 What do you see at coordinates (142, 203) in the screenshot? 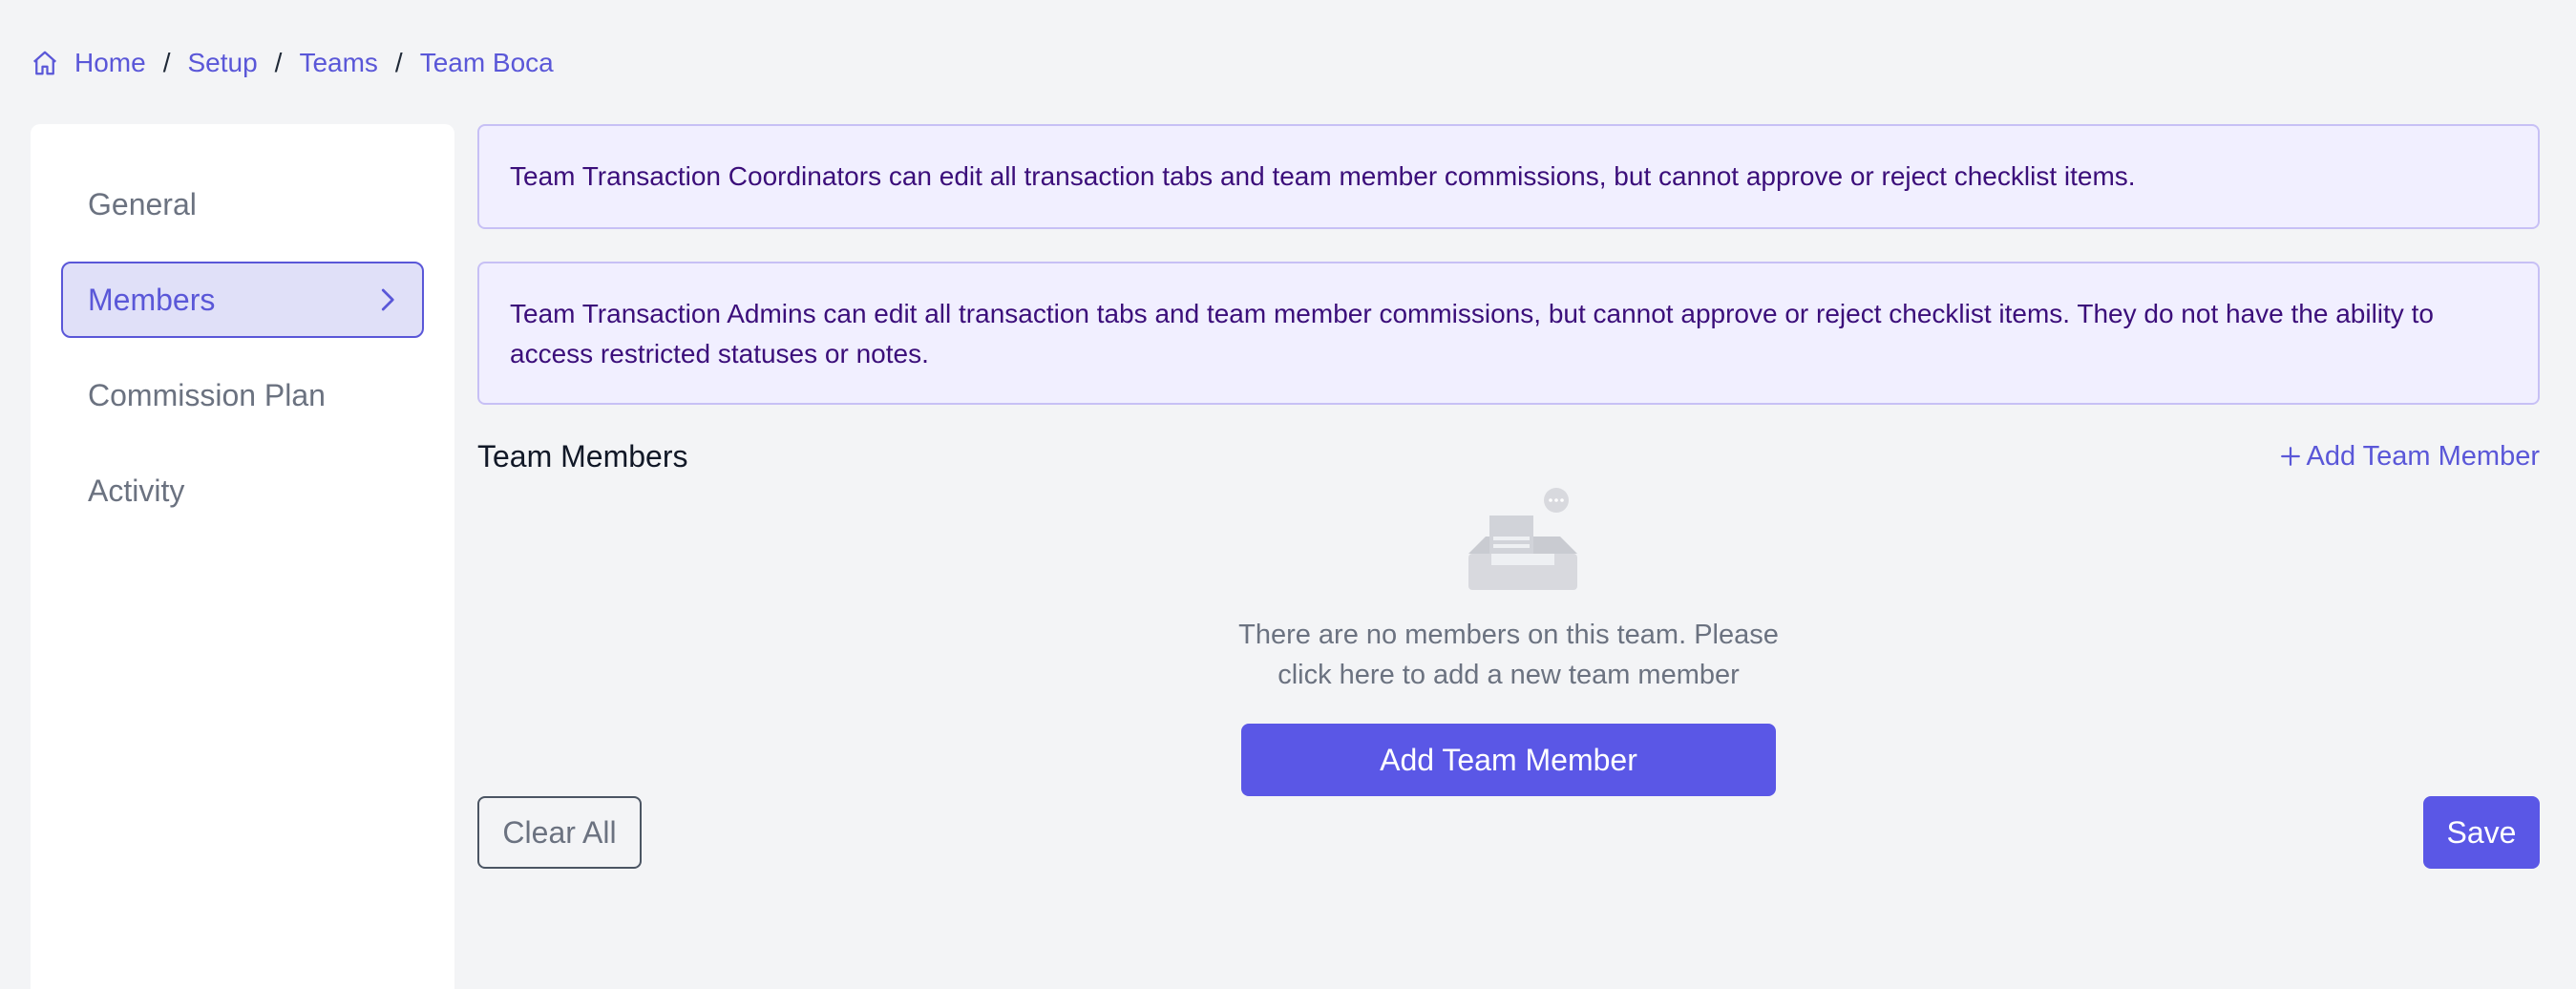
I see `sidebar-item-label: General` at bounding box center [142, 203].